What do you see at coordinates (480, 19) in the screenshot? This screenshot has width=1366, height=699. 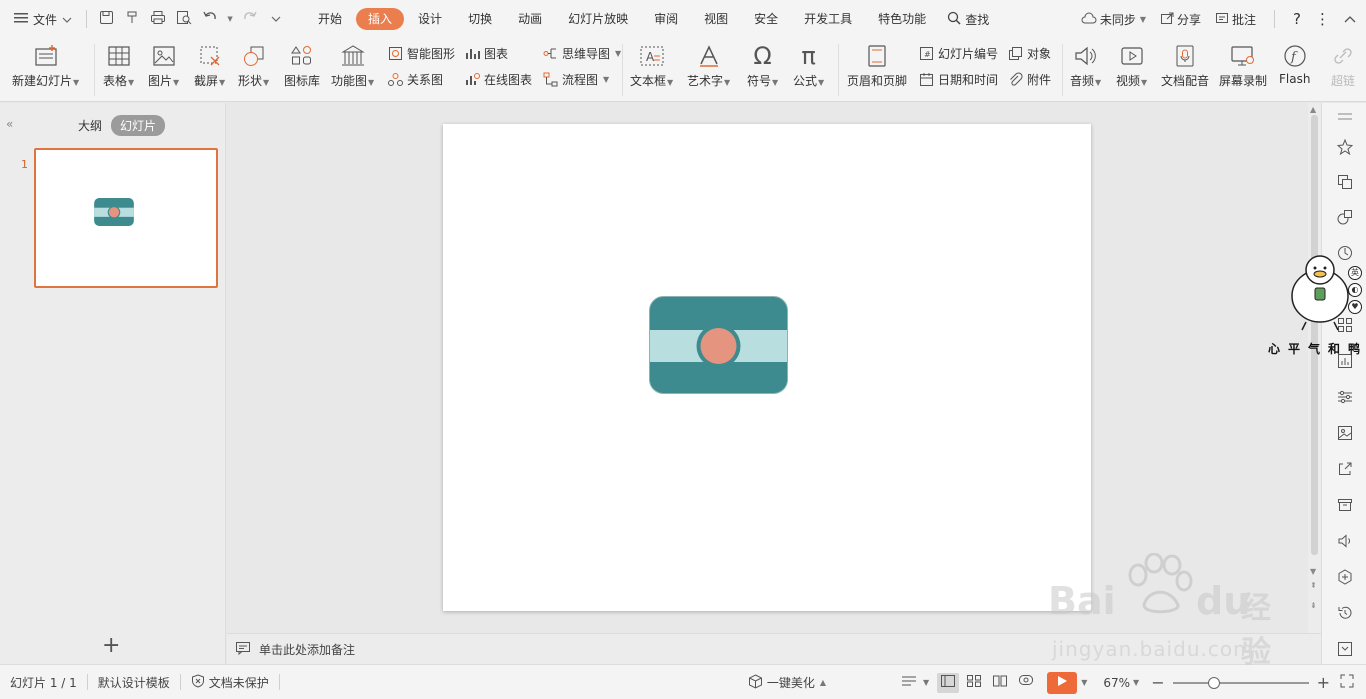 I see `tab-transitions: 切换` at bounding box center [480, 19].